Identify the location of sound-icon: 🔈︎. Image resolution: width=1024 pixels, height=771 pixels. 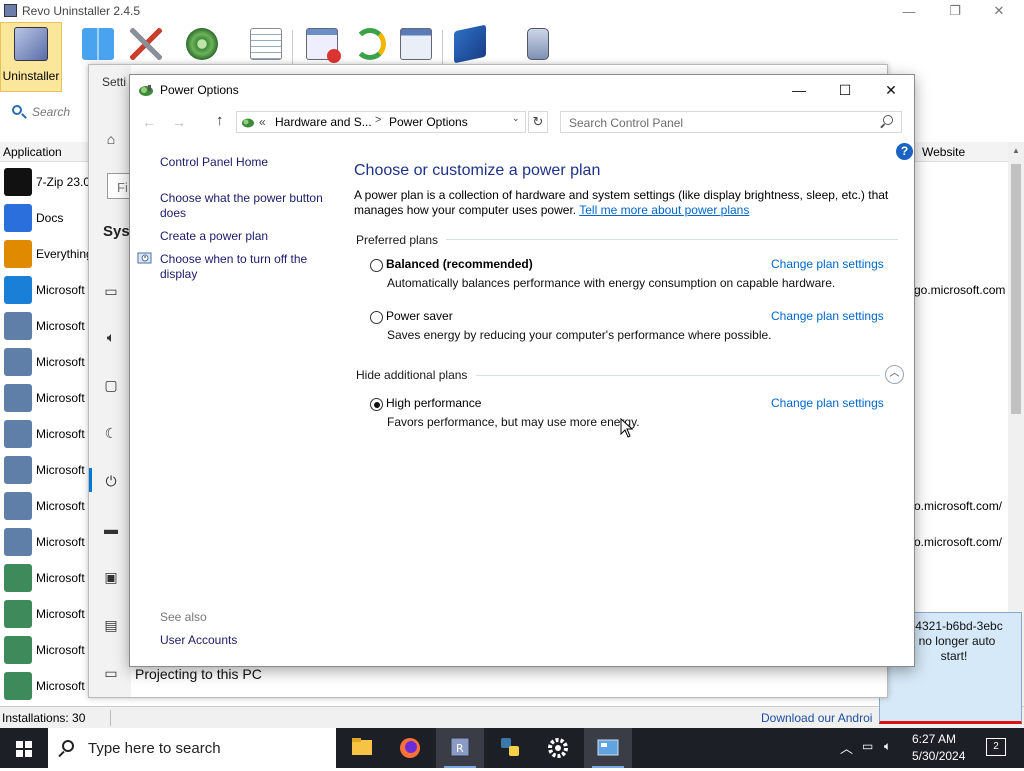
(111, 337).